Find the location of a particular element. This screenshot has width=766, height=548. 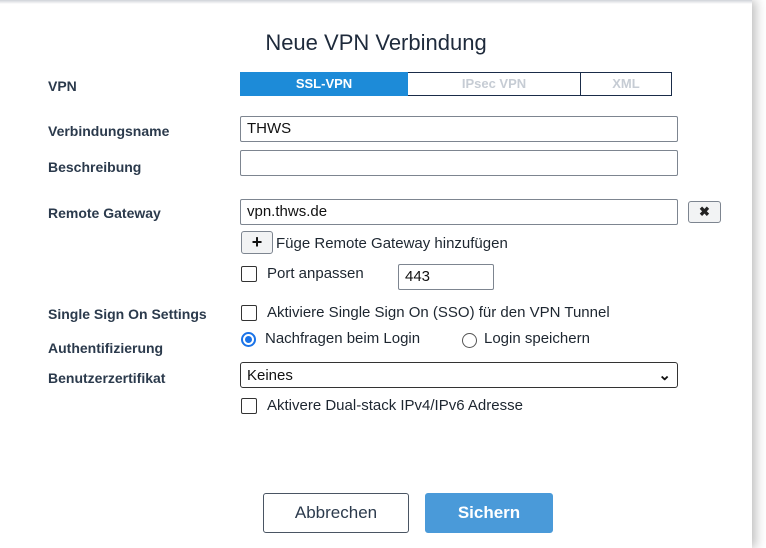

description-input is located at coordinates (459, 163).